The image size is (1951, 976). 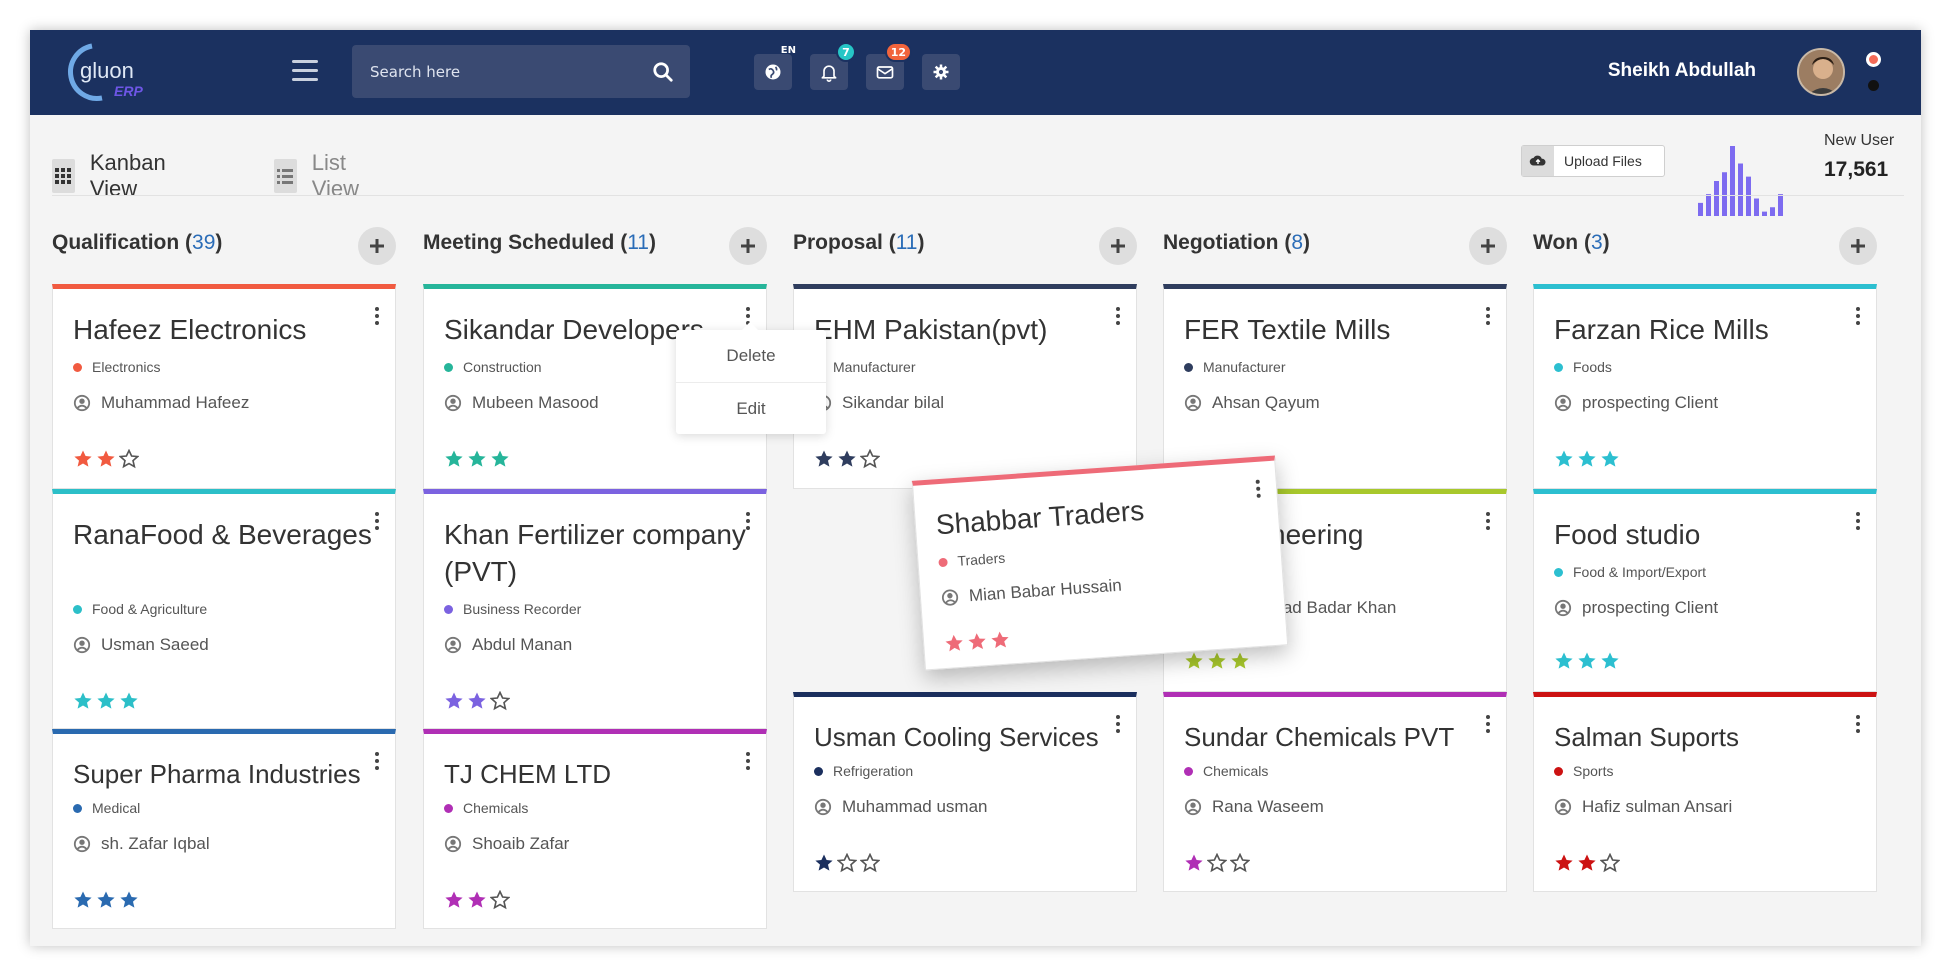 I want to click on status-dot-online, so click(x=1873, y=59).